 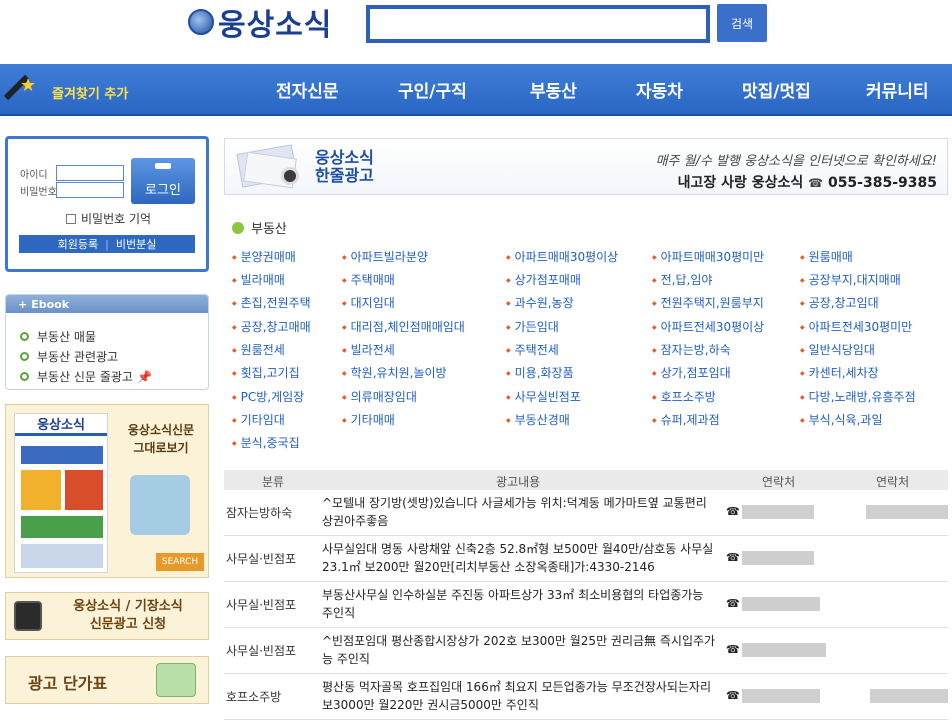 I want to click on nav-item-restaurants: 맛집/멋집, so click(x=776, y=89).